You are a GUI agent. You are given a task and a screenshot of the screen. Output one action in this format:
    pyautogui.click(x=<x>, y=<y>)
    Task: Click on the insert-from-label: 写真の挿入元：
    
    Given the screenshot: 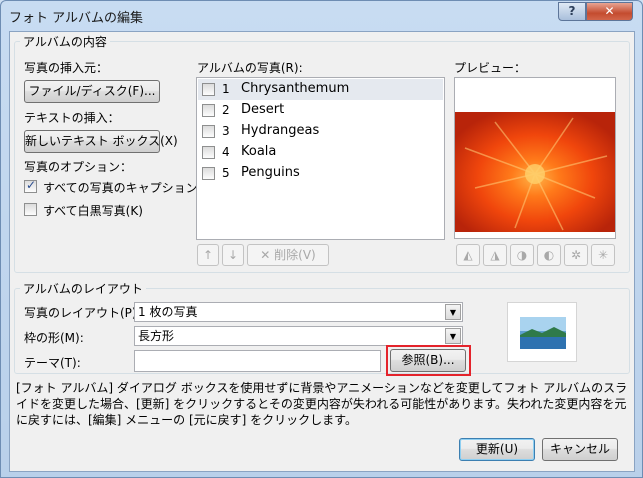 What is the action you would take?
    pyautogui.click(x=66, y=68)
    